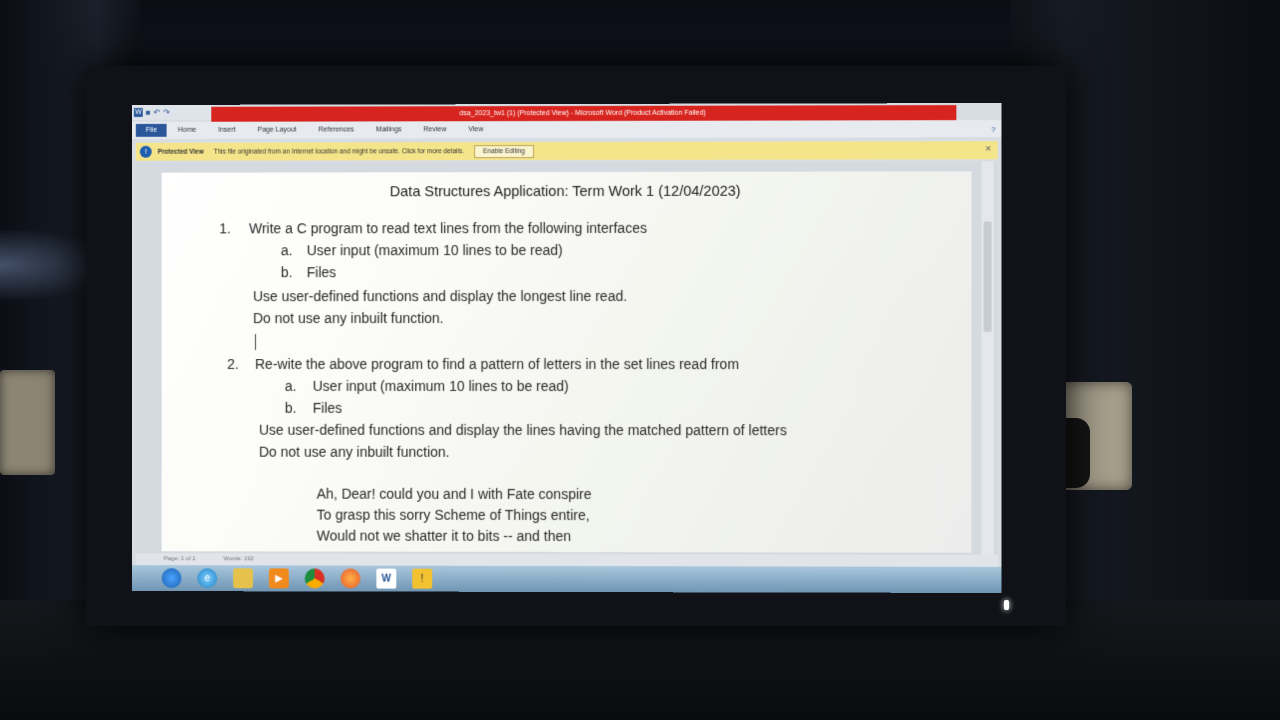  I want to click on tab-home: Home, so click(187, 130).